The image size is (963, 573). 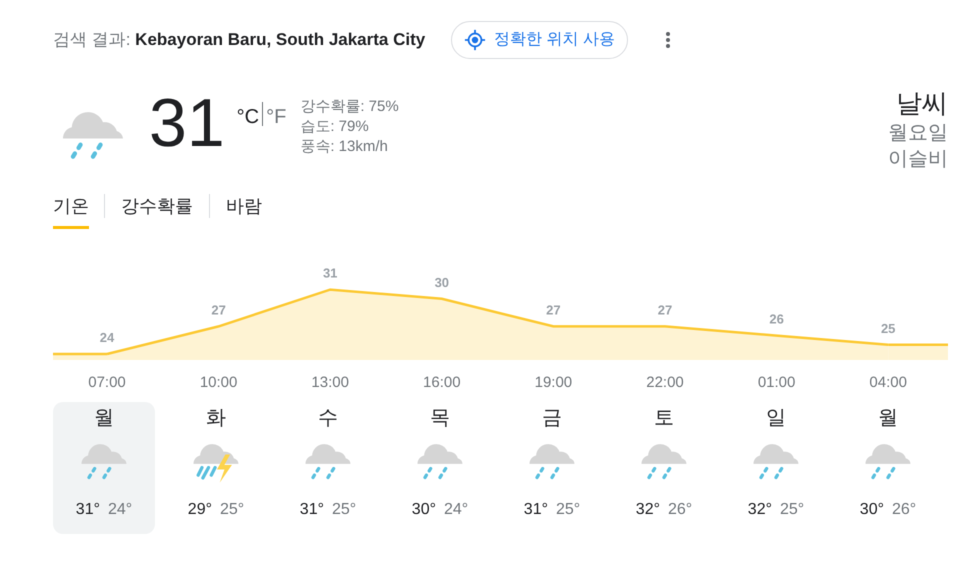 What do you see at coordinates (71, 210) in the screenshot?
I see `tab: 기온` at bounding box center [71, 210].